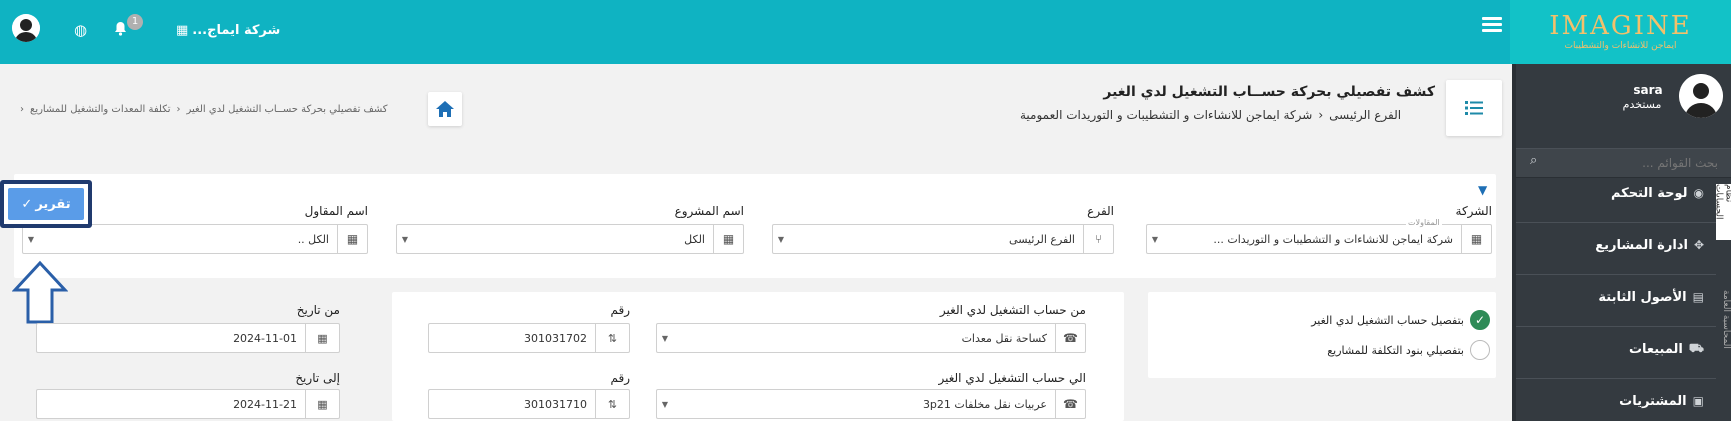 This screenshot has height=421, width=1731. I want to click on user-name: sara, so click(1648, 90).